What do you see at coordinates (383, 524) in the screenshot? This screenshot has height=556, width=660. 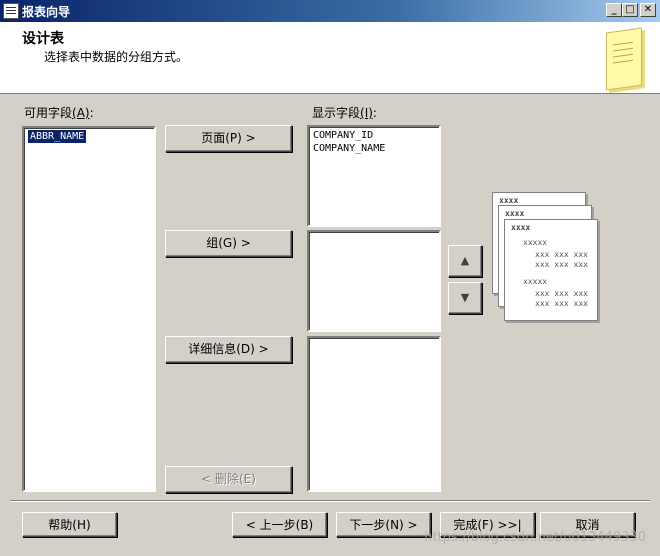 I see `next-button: 下一步(N) >` at bounding box center [383, 524].